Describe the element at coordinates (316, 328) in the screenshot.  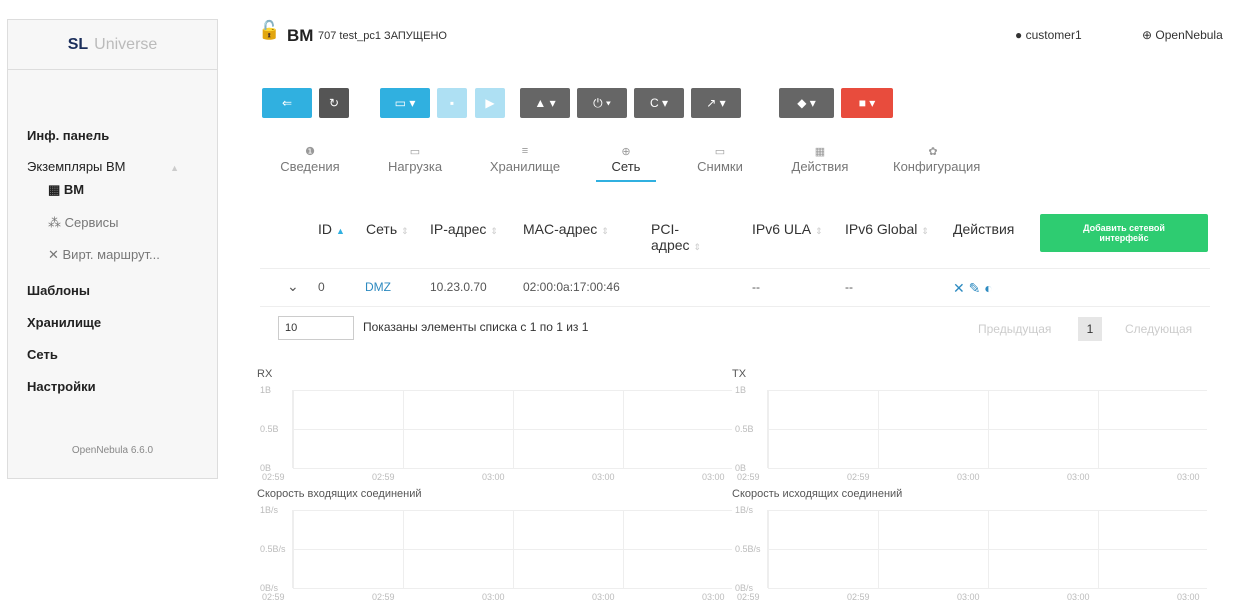
I see `page-size-select: 10` at that location.